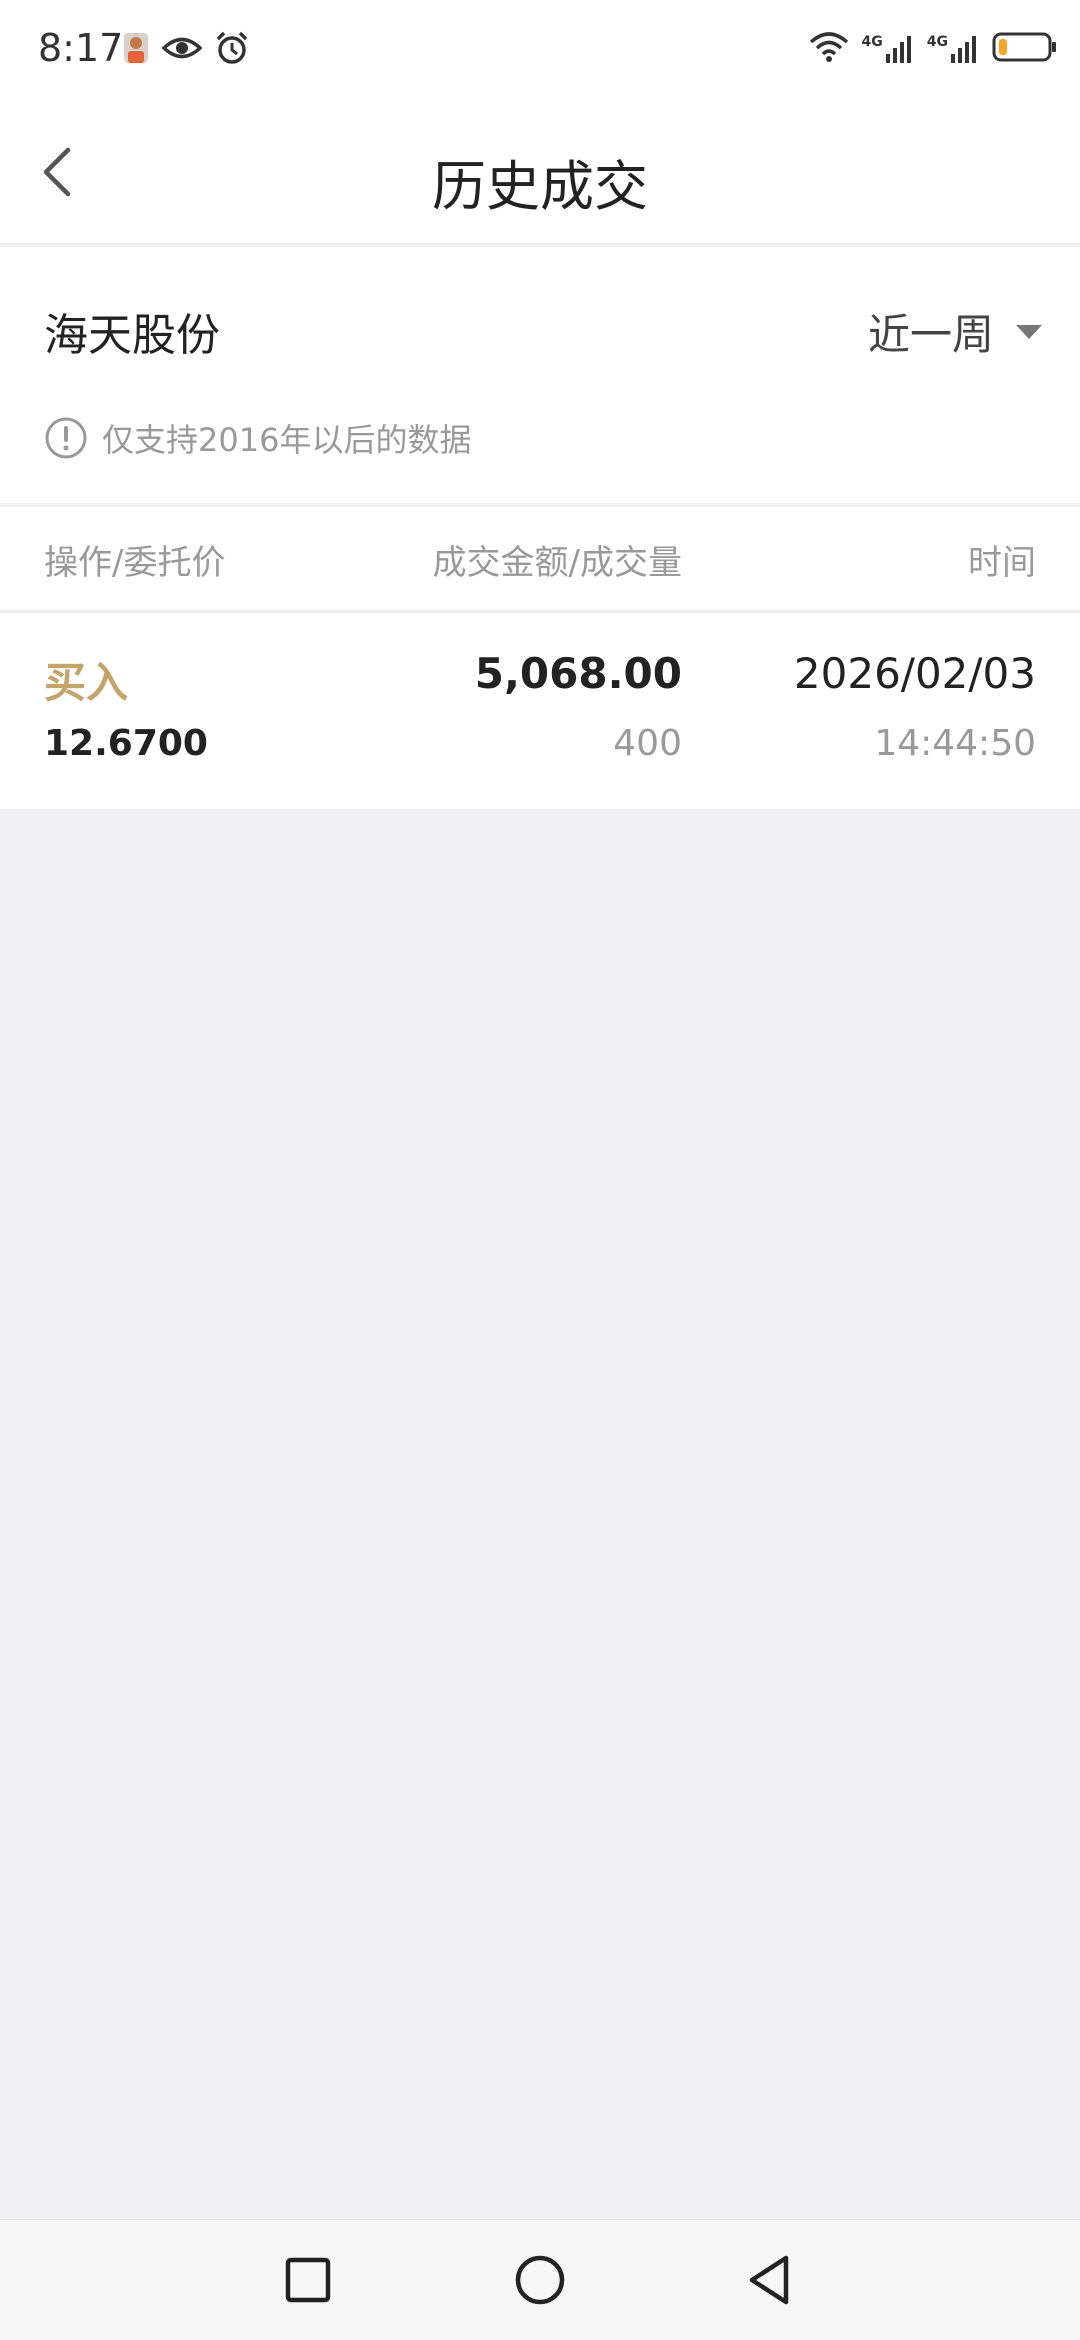  What do you see at coordinates (86, 682) in the screenshot?
I see `trade-action: 买入` at bounding box center [86, 682].